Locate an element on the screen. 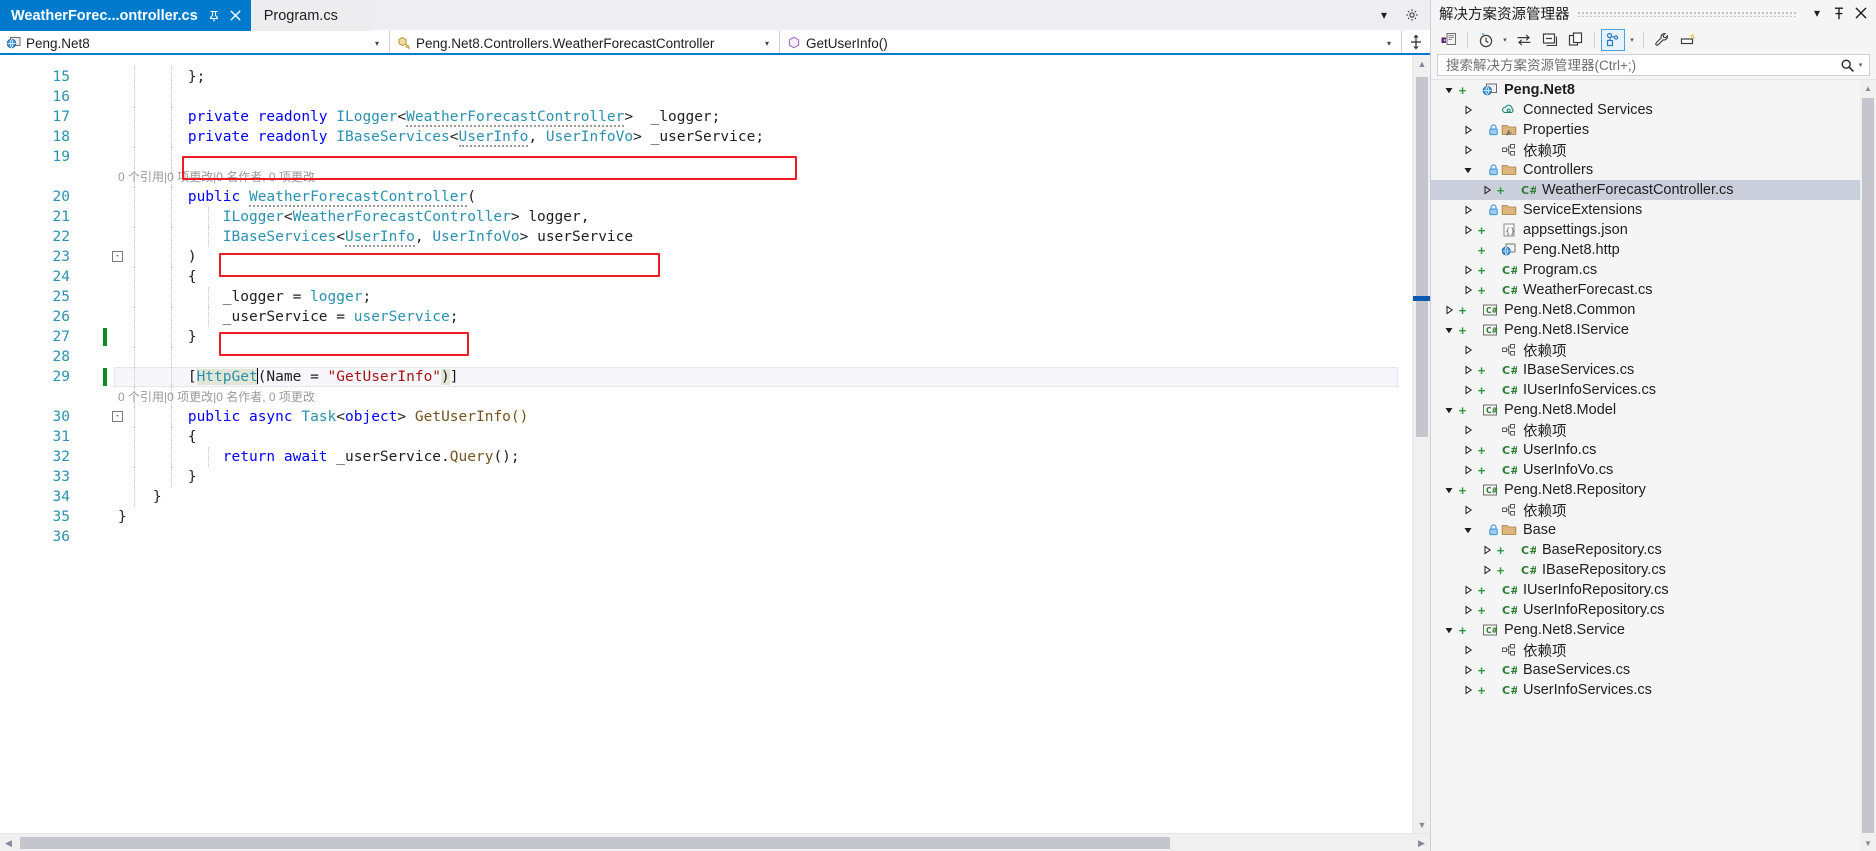 The image size is (1876, 851). navbar-member-dropdown: GetUserInfo() ▾ is located at coordinates (1091, 43).